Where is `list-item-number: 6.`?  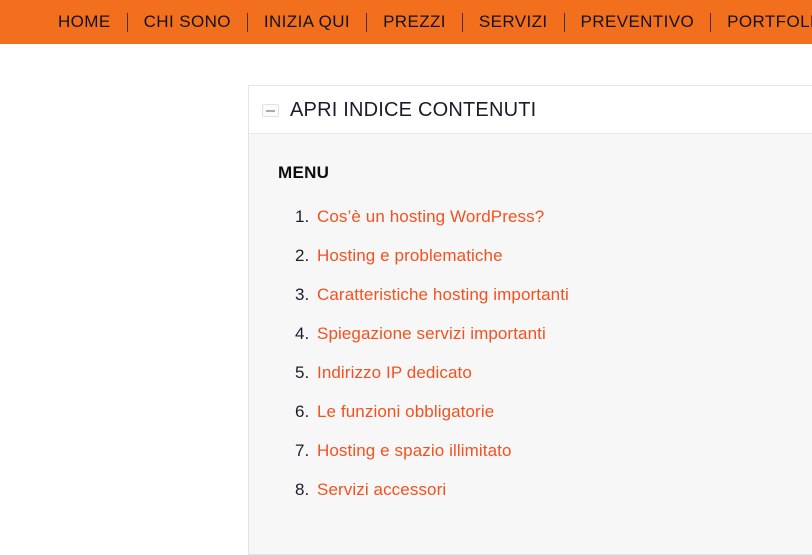 list-item-number: 6. is located at coordinates (302, 411).